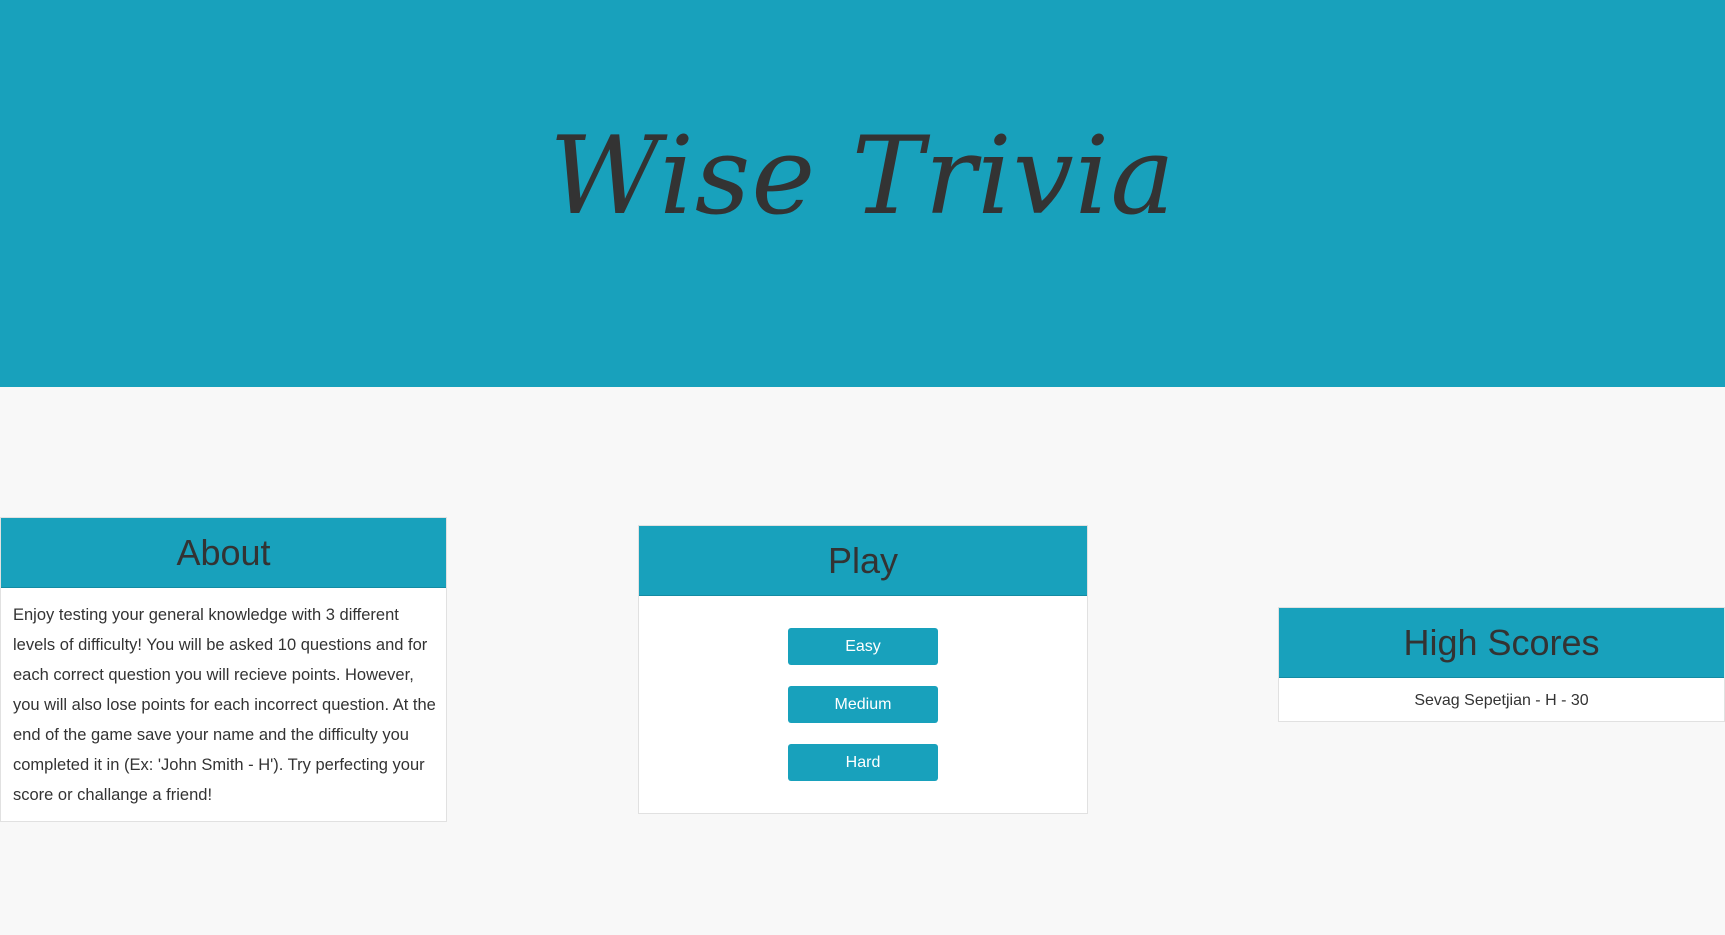 The height and width of the screenshot is (935, 1725). I want to click on high-scores-heading: High Scores, so click(1501, 643).